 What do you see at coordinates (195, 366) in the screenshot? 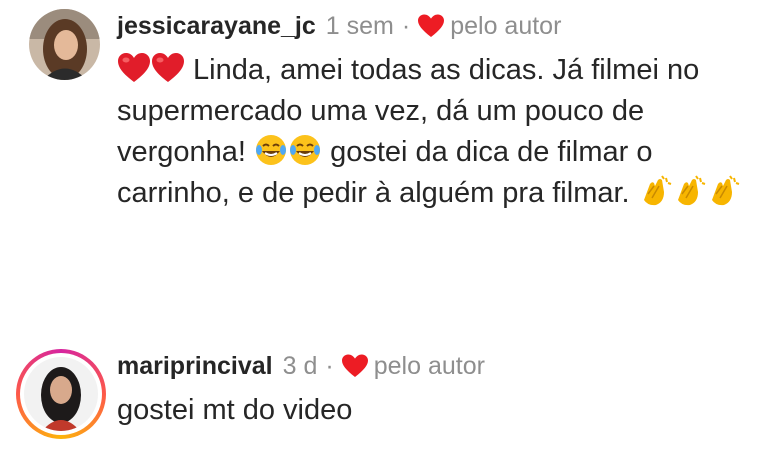
I see `username: mariprincival` at bounding box center [195, 366].